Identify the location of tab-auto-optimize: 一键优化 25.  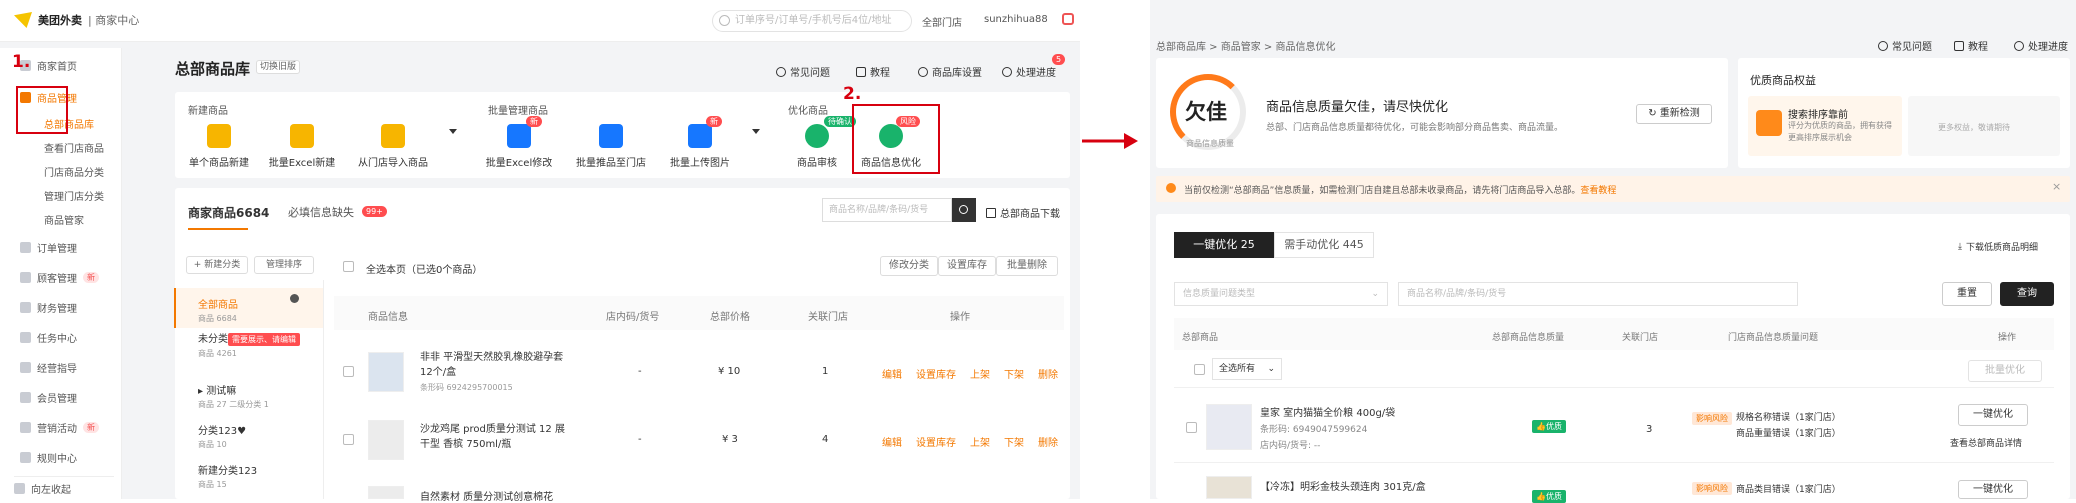
(1224, 245).